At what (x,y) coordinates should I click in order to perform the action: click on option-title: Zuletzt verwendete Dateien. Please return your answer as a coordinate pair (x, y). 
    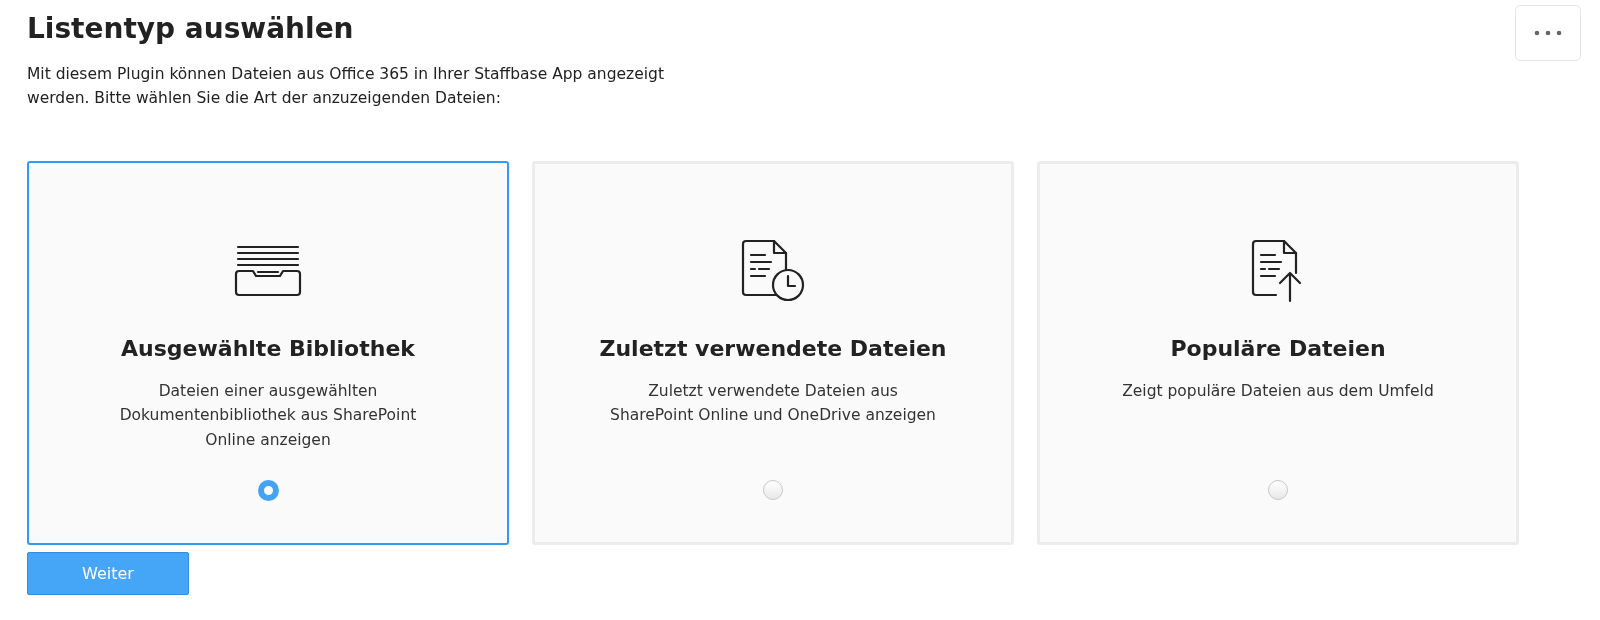
    Looking at the image, I should click on (773, 349).